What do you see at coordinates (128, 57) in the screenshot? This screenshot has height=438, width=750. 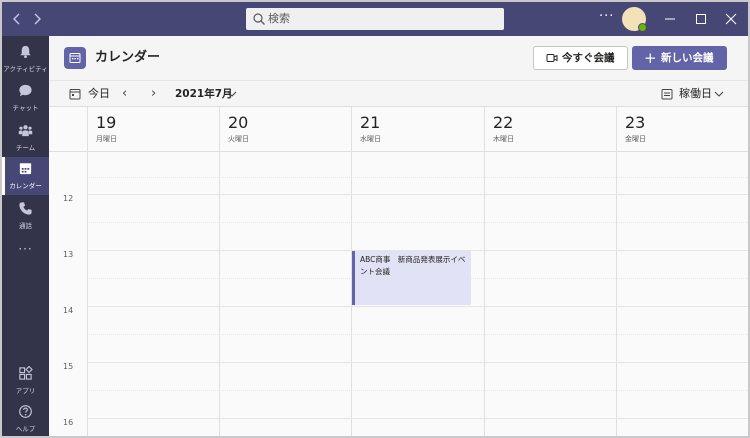 I see `page-title: カレンダー` at bounding box center [128, 57].